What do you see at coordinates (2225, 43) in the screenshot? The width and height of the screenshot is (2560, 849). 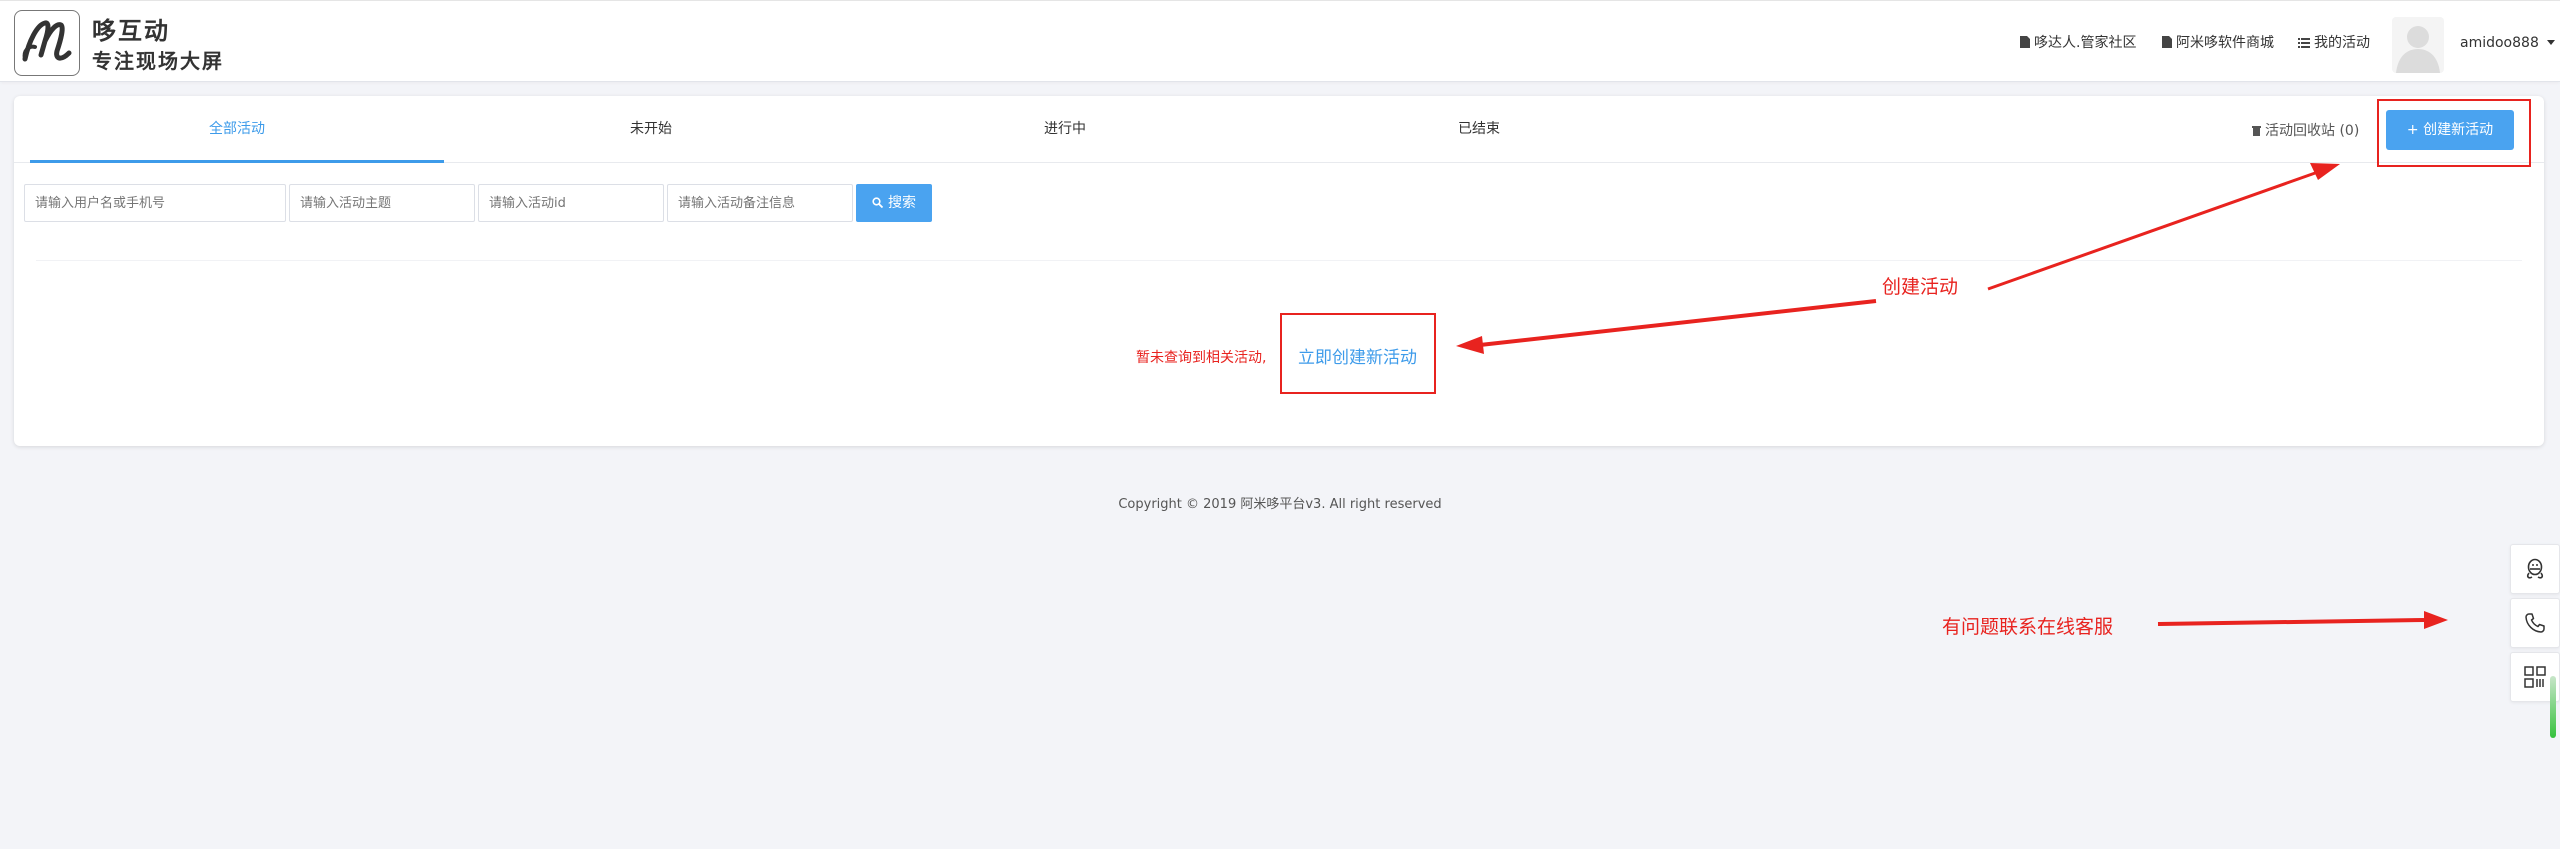 I see `nav-link-label: 阿米哆软件商城` at bounding box center [2225, 43].